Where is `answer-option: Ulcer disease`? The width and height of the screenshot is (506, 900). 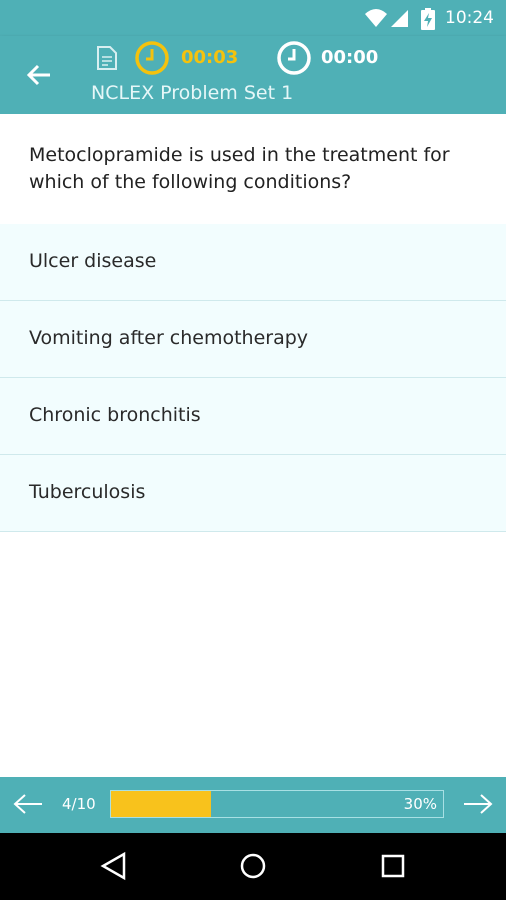
answer-option: Ulcer disease is located at coordinates (253, 262).